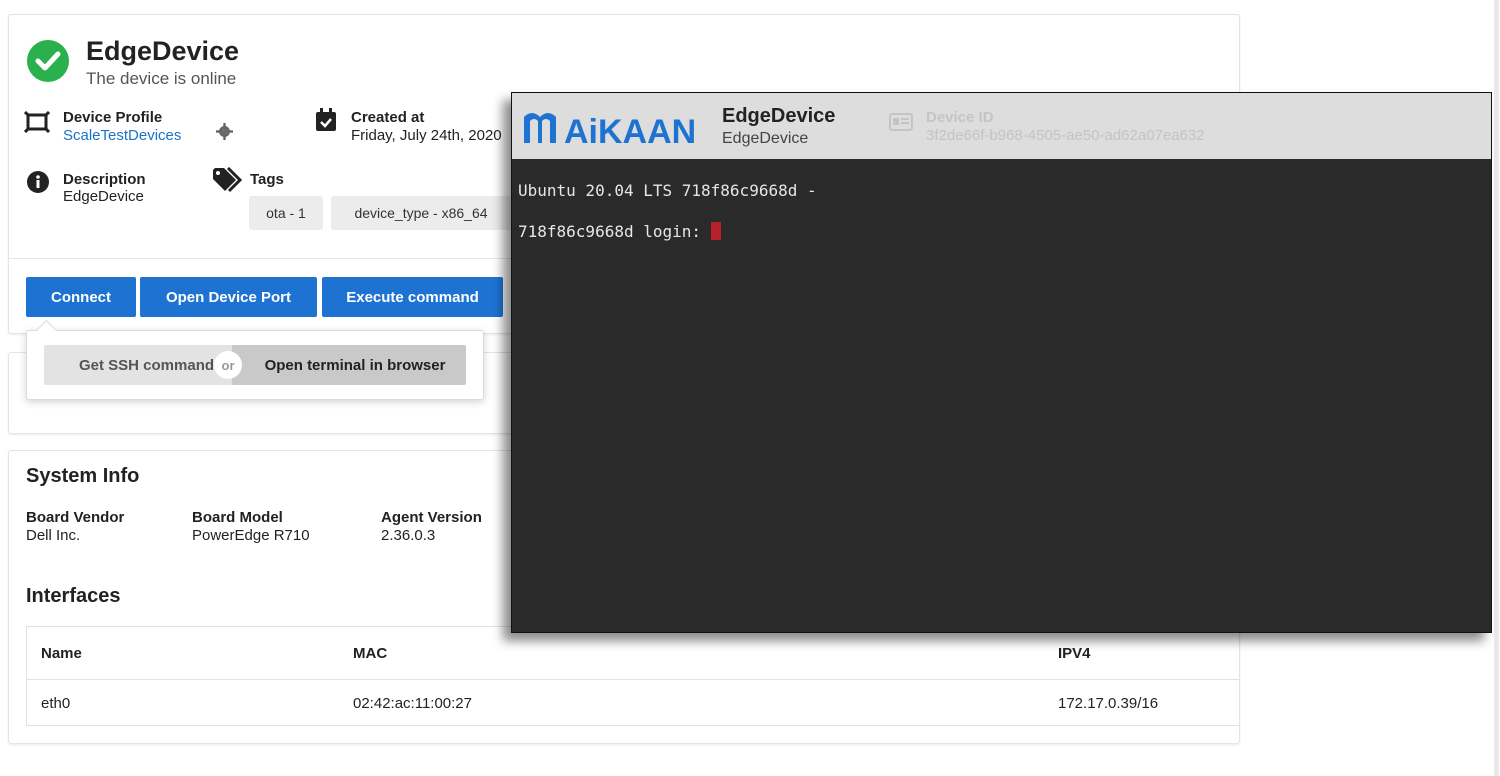 The height and width of the screenshot is (776, 1500). I want to click on aikaan-brand-text: AiKAAN, so click(630, 131).